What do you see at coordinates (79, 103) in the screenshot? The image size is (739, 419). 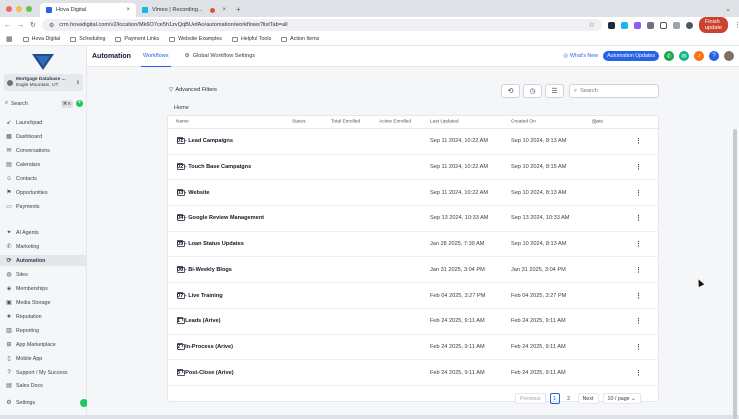 I see `quick-add-icon: +` at bounding box center [79, 103].